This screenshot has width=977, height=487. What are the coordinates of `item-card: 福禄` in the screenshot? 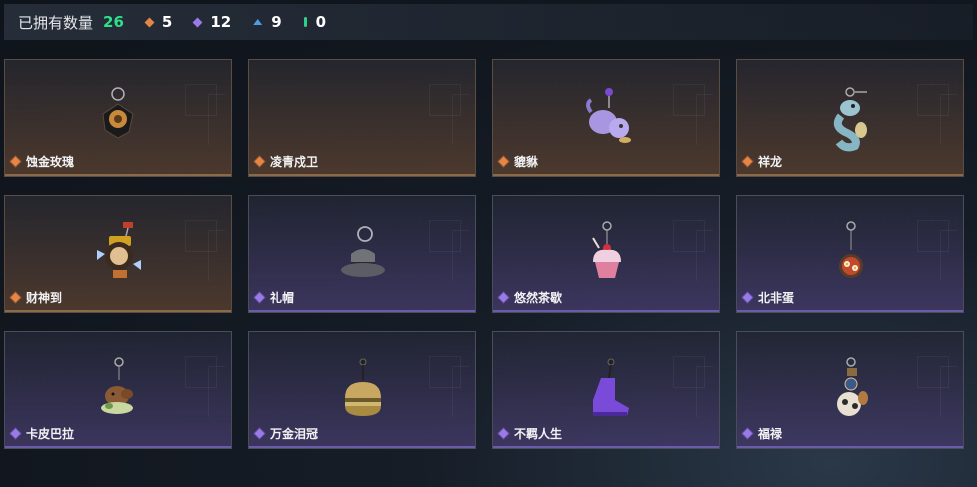 It's located at (850, 390).